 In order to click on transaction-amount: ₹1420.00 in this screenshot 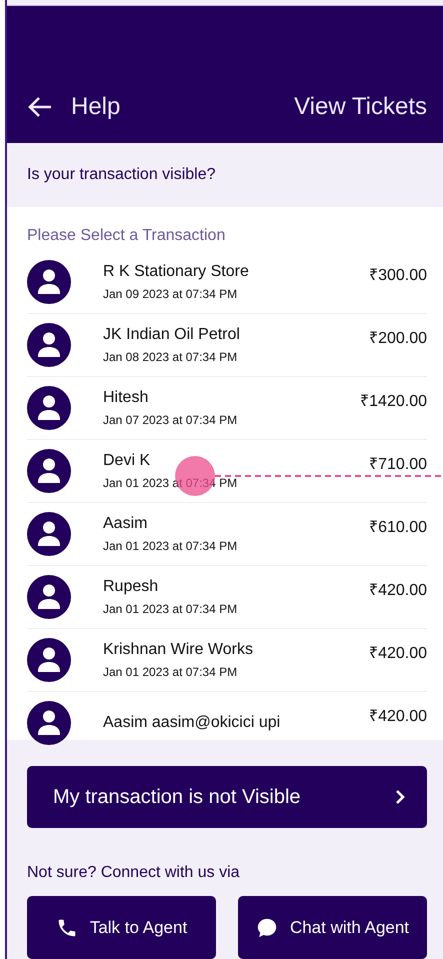, I will do `click(393, 401)`.